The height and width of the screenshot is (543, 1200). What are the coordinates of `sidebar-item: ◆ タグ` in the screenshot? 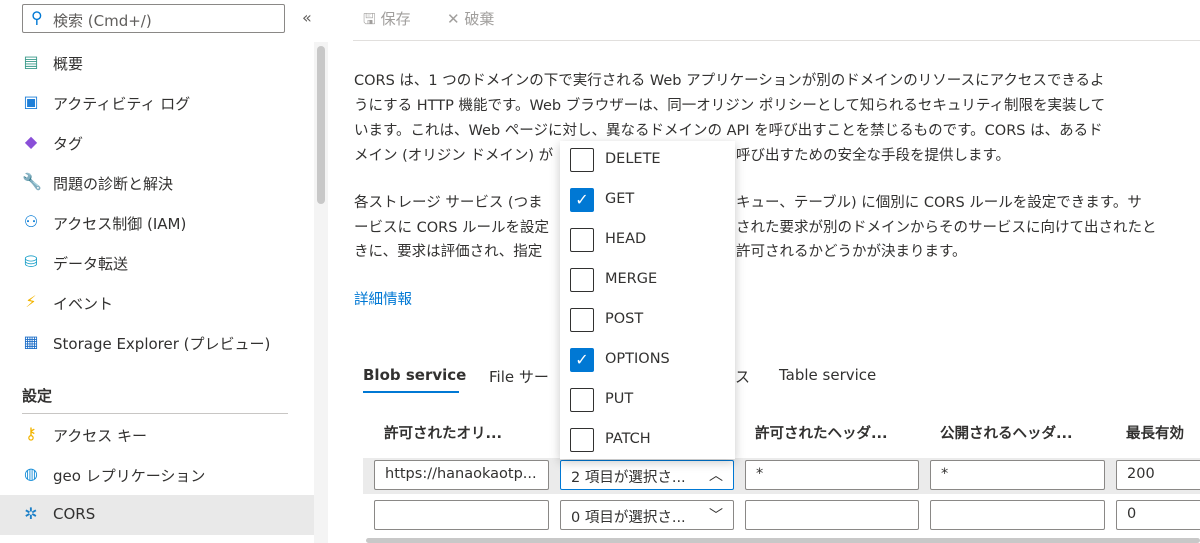 It's located at (157, 143).